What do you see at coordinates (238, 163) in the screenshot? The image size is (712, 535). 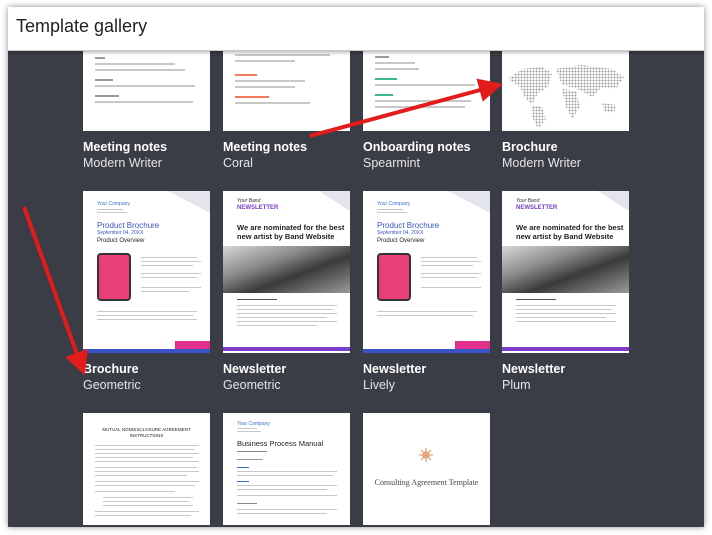 I see `template-style: Coral` at bounding box center [238, 163].